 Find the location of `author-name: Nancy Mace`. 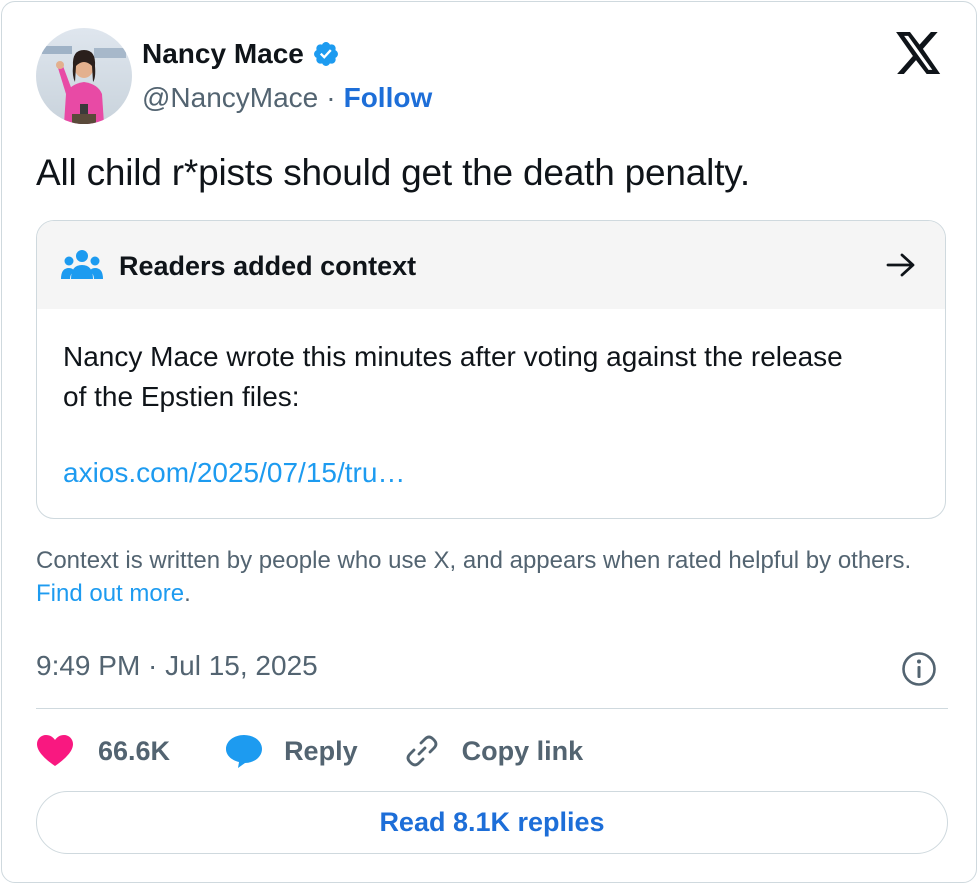

author-name: Nancy Mace is located at coordinates (223, 54).